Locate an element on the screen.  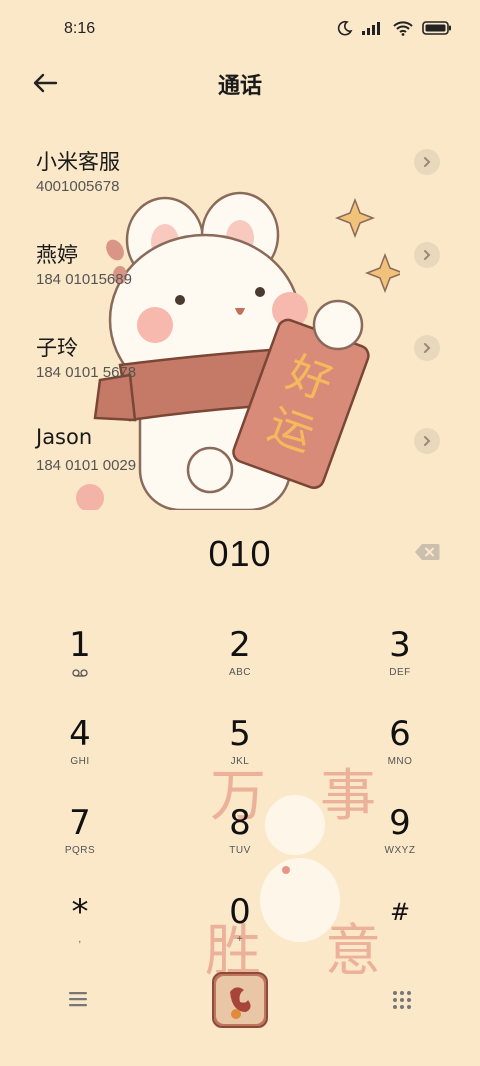
key-digit: 2 is located at coordinates (240, 645).